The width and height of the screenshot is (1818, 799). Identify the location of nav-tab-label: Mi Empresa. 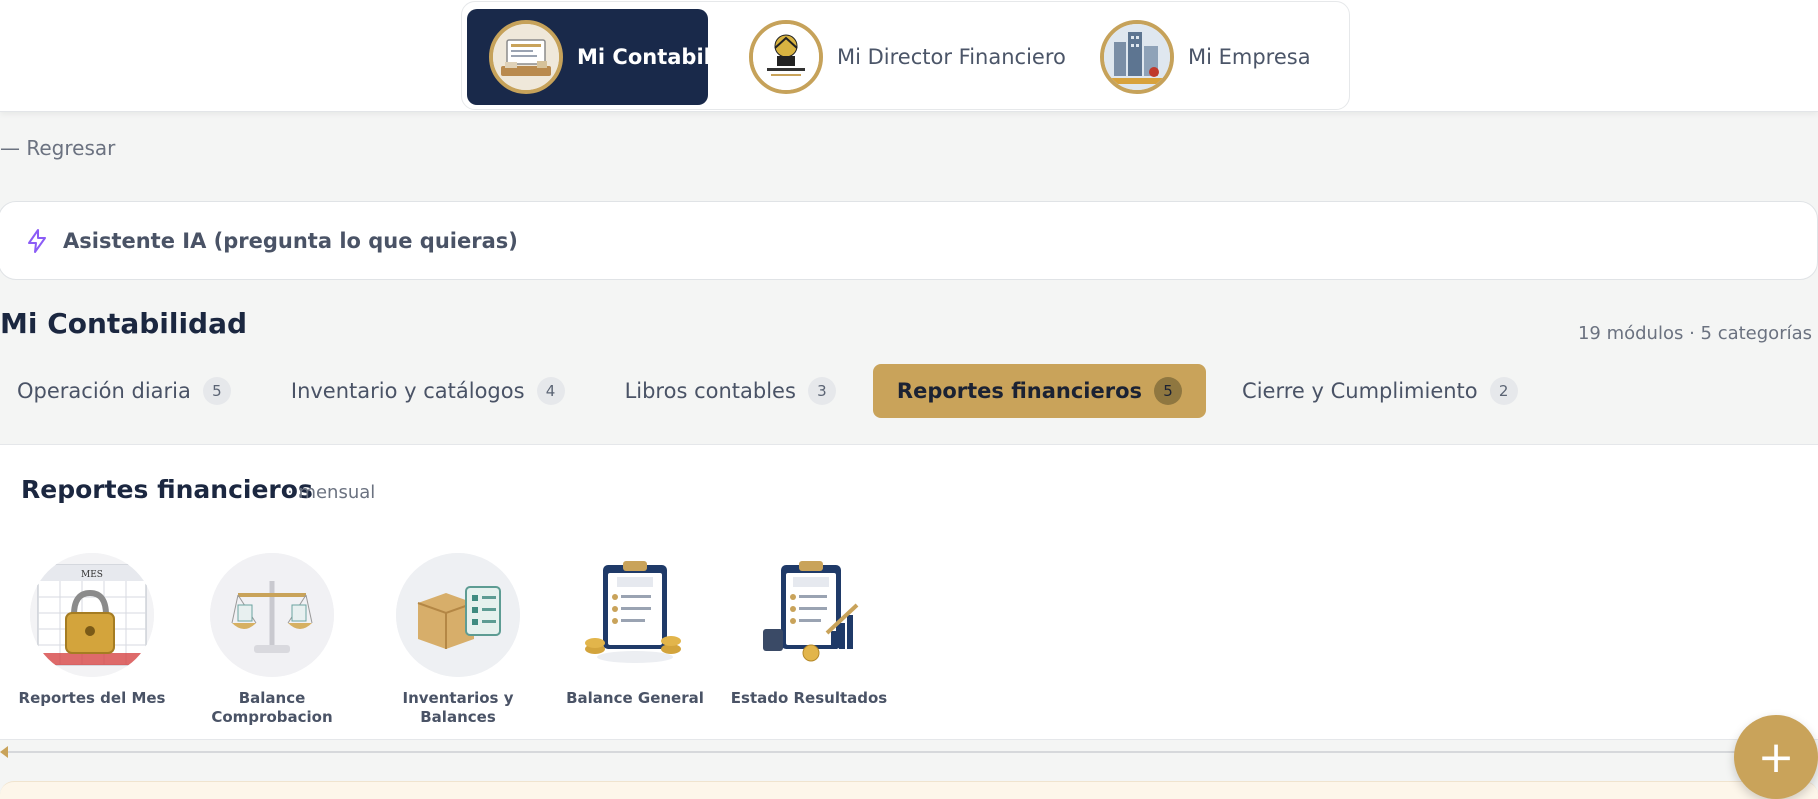
(1249, 57).